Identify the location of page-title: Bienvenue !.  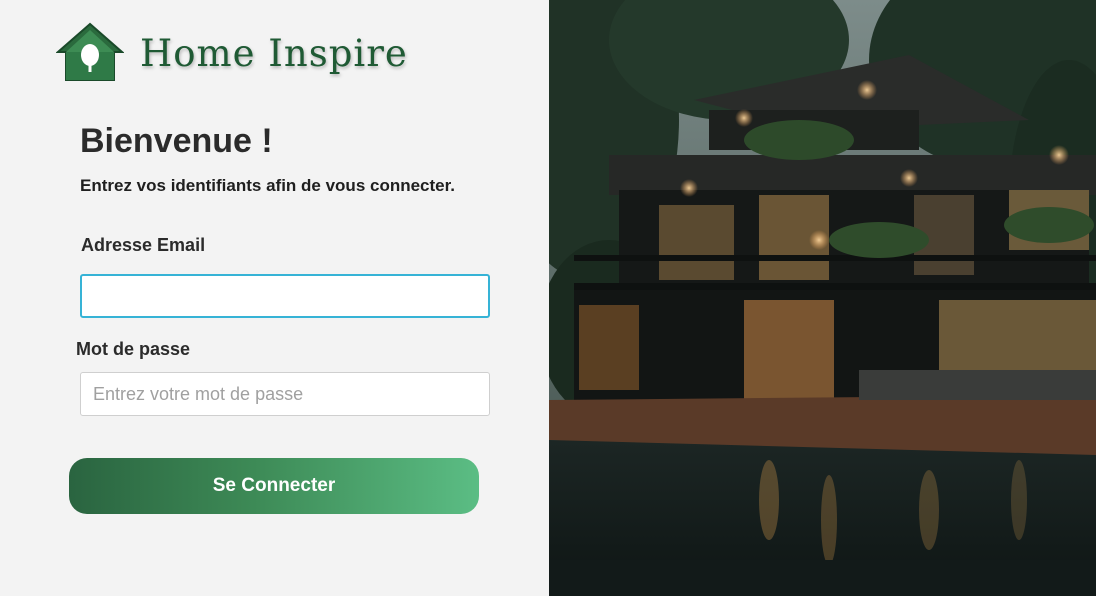
(176, 141).